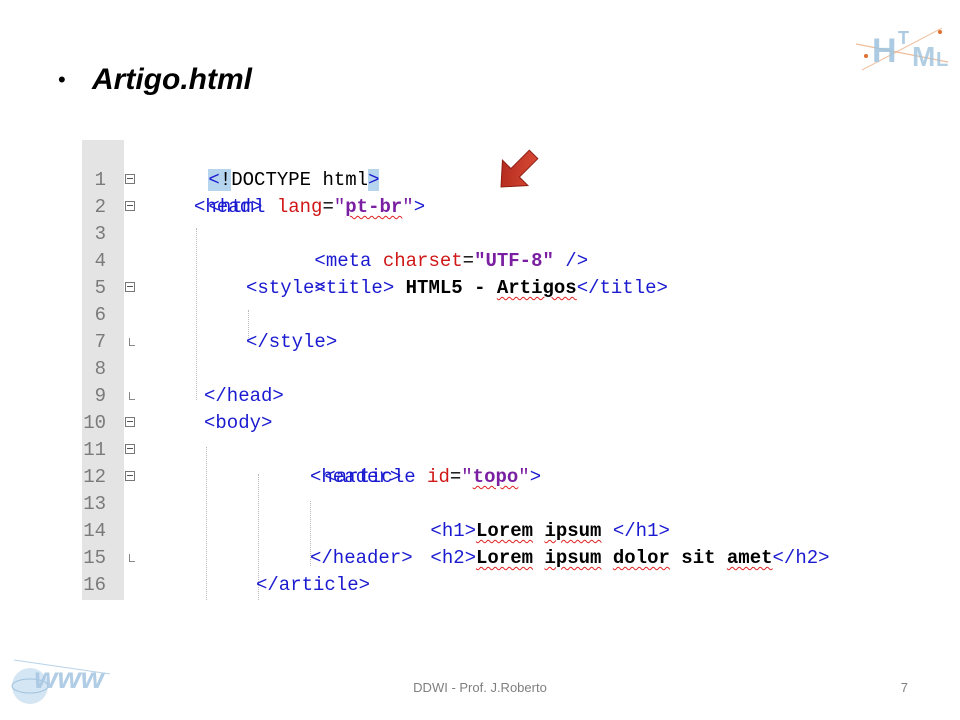 This screenshot has height=720, width=960. Describe the element at coordinates (462, 489) in the screenshot. I see `code-line-13: 13 <header>` at that location.